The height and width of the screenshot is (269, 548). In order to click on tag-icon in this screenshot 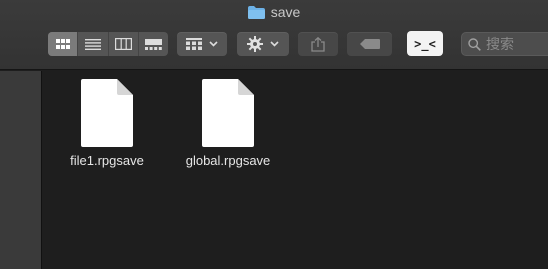, I will do `click(369, 44)`.